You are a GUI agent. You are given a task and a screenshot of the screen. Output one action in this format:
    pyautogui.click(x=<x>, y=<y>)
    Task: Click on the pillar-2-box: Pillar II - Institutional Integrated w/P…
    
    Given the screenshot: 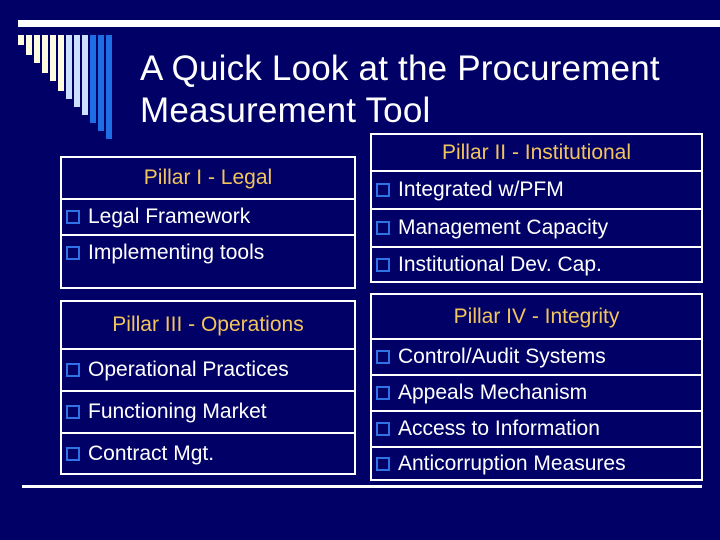 What is the action you would take?
    pyautogui.click(x=536, y=208)
    